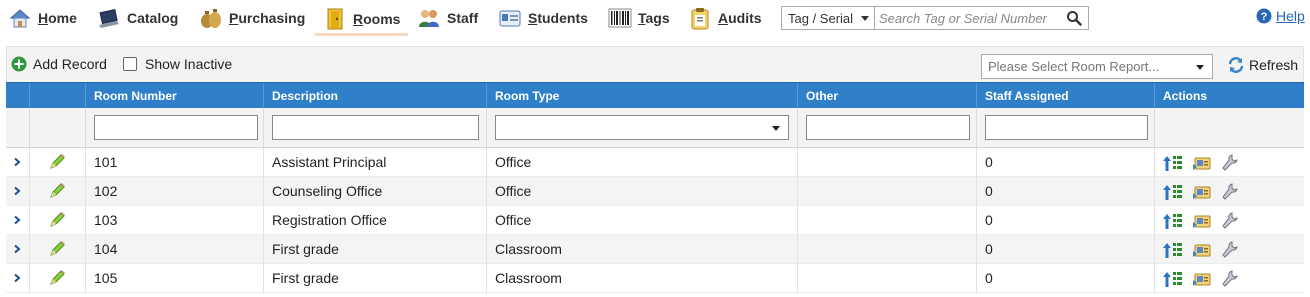 The image size is (1310, 297). What do you see at coordinates (620, 18) in the screenshot?
I see `barcode-icon` at bounding box center [620, 18].